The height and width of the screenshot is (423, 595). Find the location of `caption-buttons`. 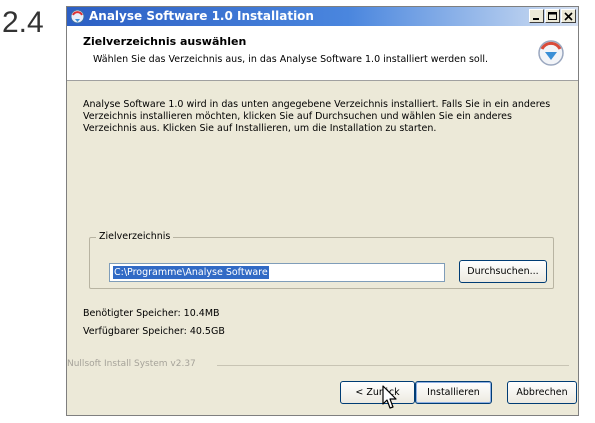

caption-buttons is located at coordinates (552, 16).